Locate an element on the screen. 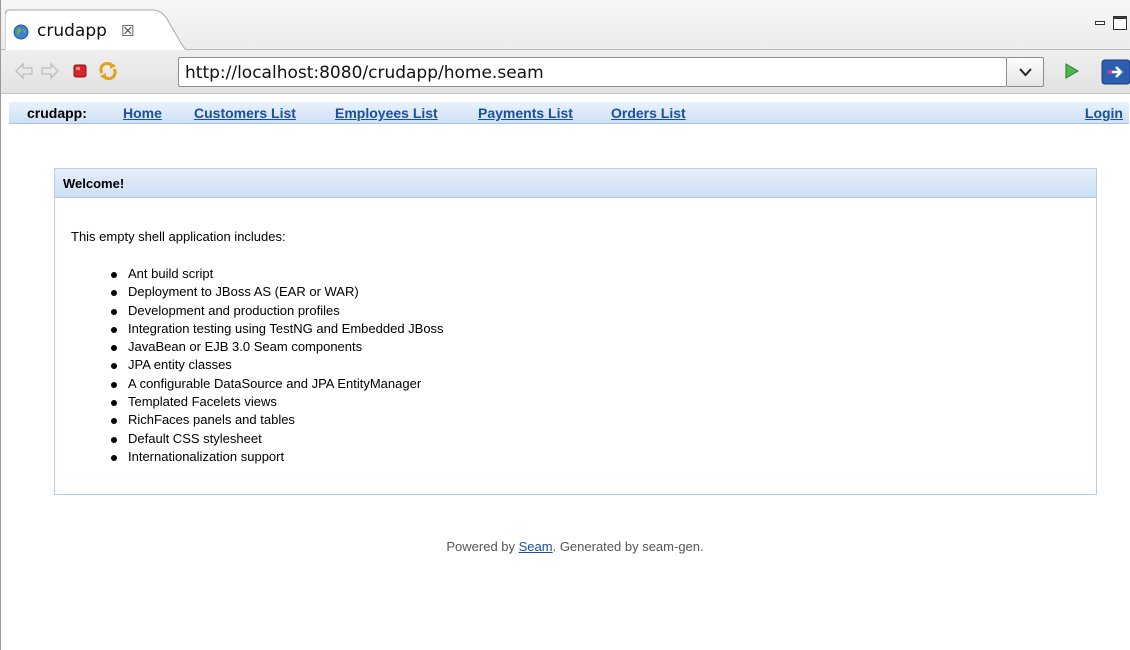 The width and height of the screenshot is (1130, 650). list-item: Templated Facelets views is located at coordinates (276, 402).